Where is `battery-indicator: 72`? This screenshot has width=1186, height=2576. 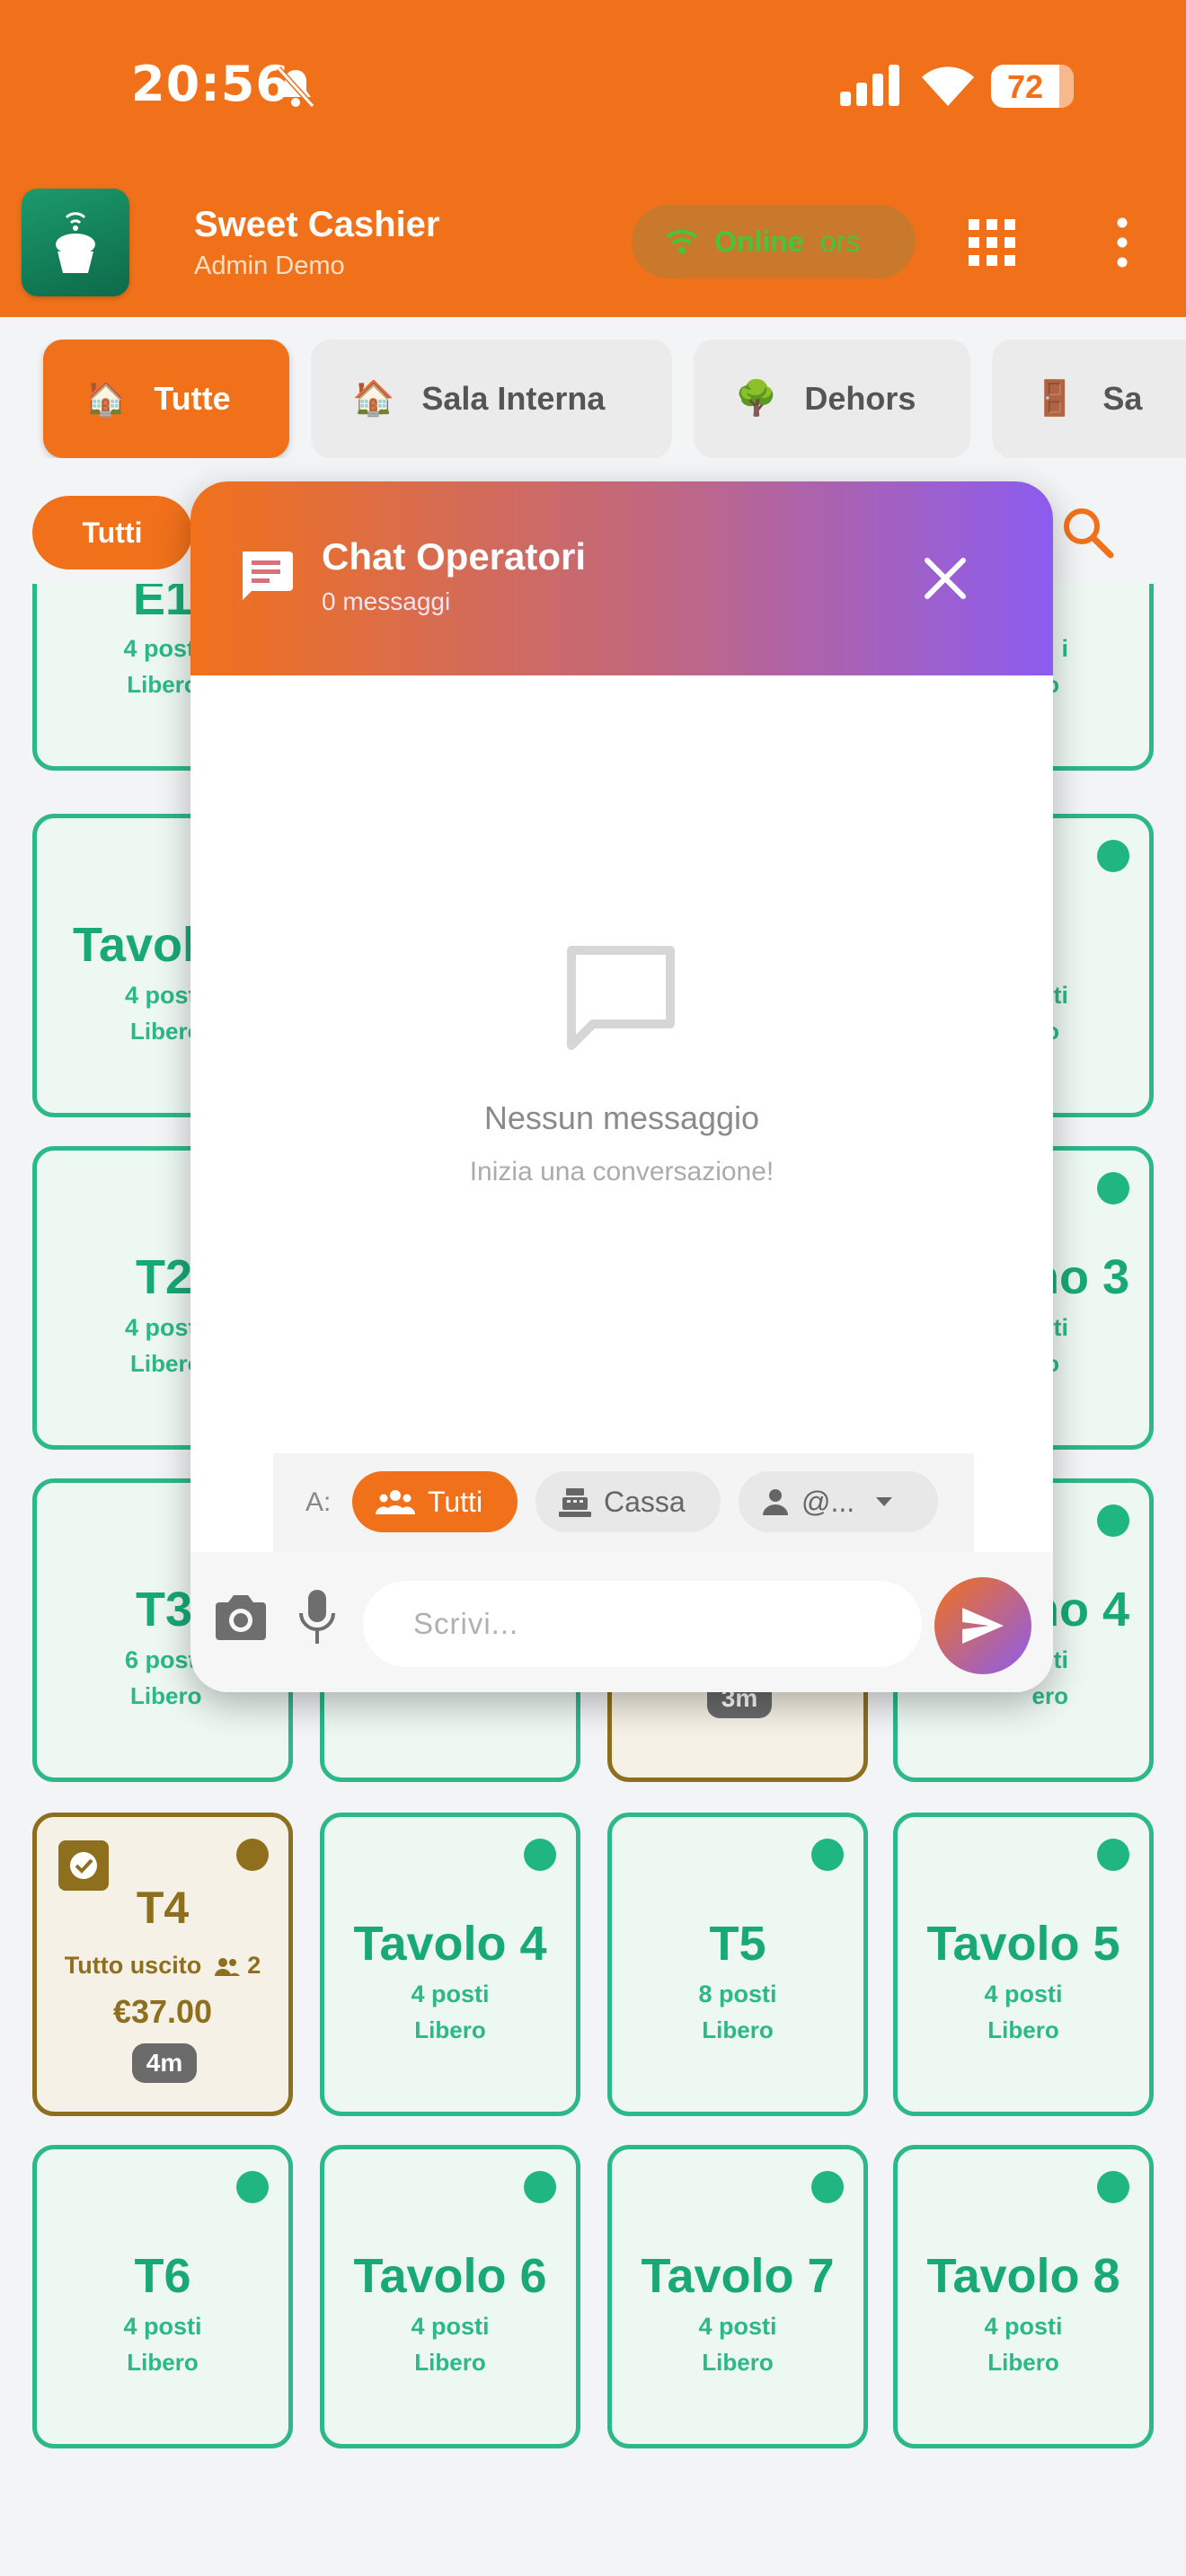 battery-indicator: 72 is located at coordinates (1032, 86).